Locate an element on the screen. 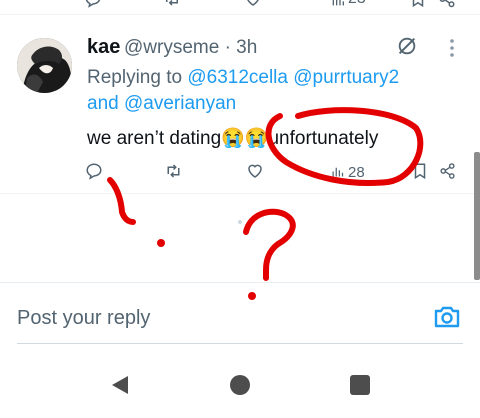 The width and height of the screenshot is (480, 418). home-icon is located at coordinates (240, 385).